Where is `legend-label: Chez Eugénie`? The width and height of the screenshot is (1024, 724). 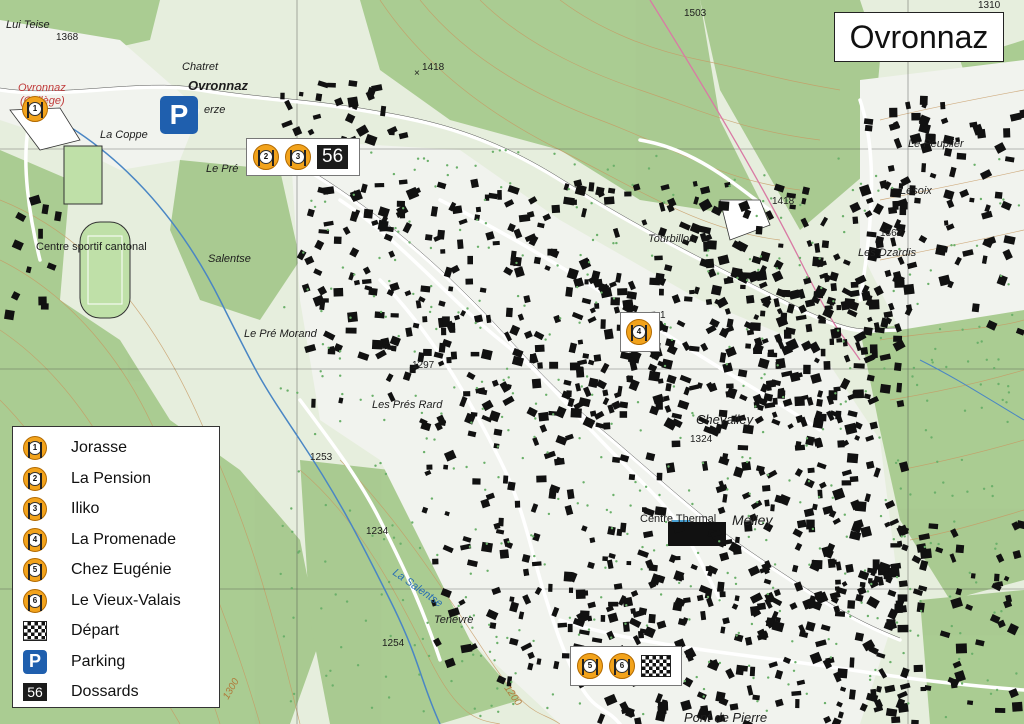 legend-label: Chez Eugénie is located at coordinates (121, 570).